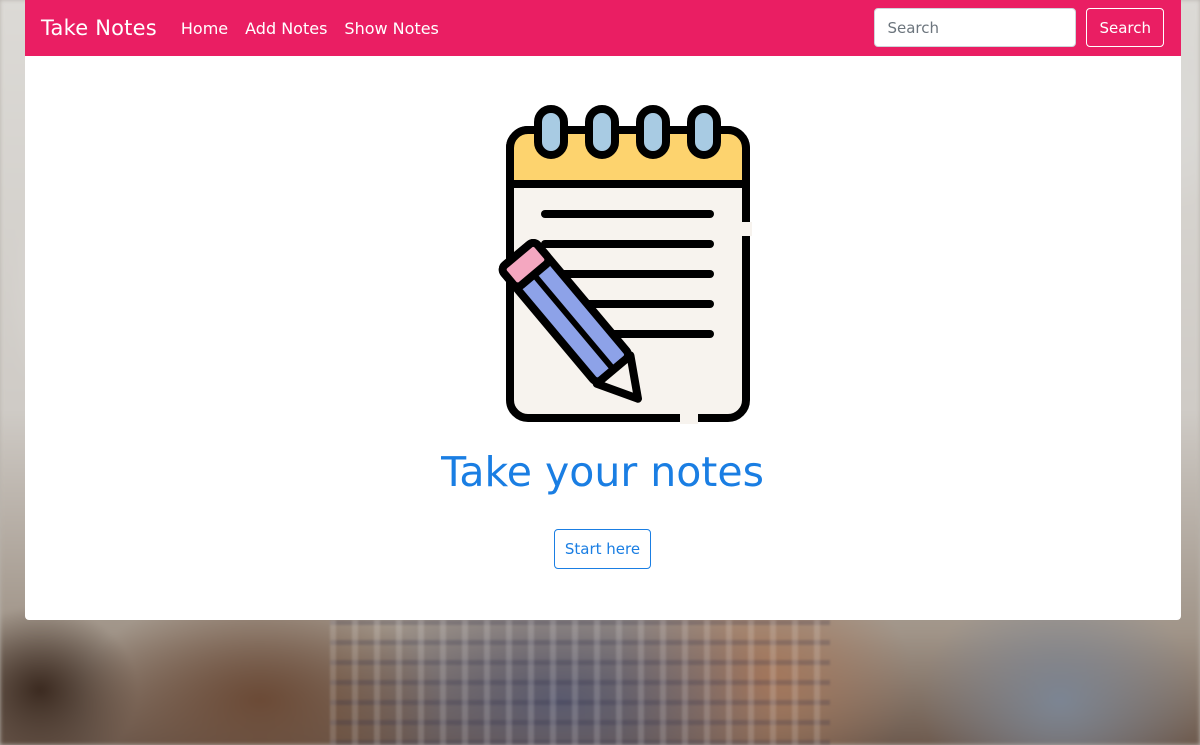 The width and height of the screenshot is (1200, 745). What do you see at coordinates (605, 265) in the screenshot?
I see `notepad-pencil-icon` at bounding box center [605, 265].